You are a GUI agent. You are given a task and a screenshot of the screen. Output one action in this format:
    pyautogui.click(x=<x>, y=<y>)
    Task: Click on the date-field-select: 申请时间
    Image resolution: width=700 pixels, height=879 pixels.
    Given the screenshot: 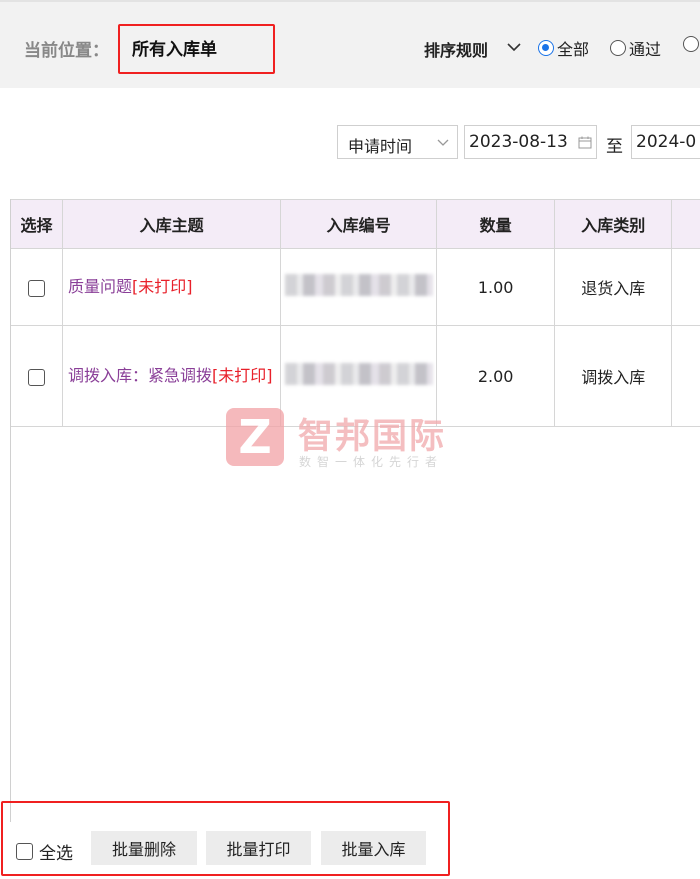 What is the action you would take?
    pyautogui.click(x=397, y=142)
    